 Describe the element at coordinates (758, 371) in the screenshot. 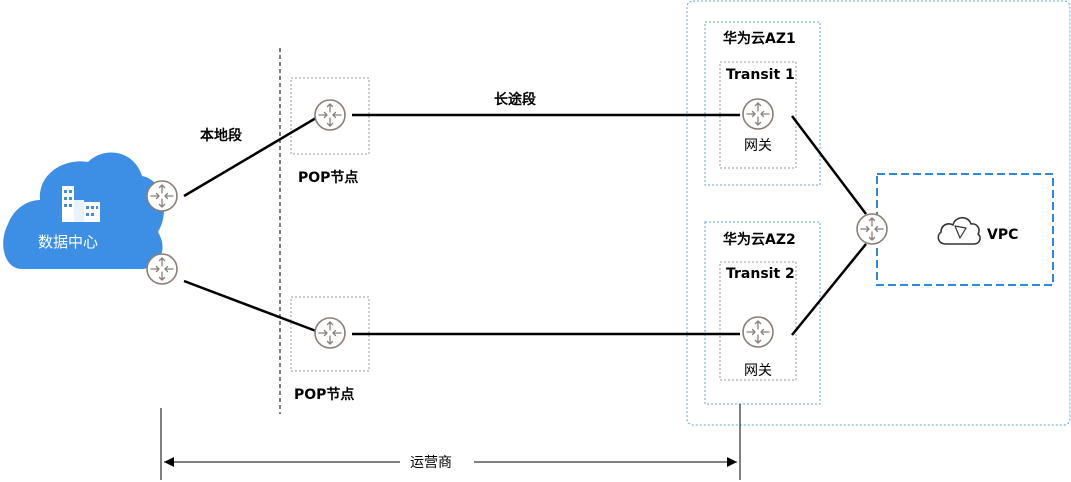

I see `transit2-gateway-label: 网关` at that location.